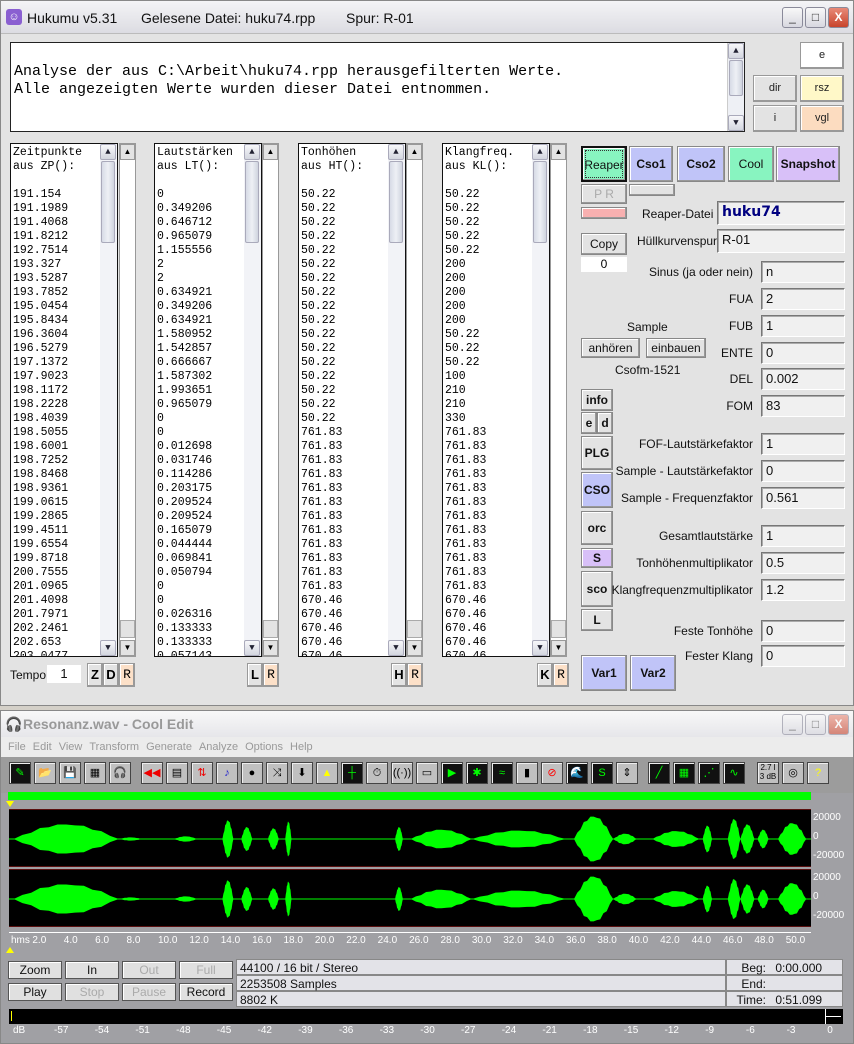 The width and height of the screenshot is (854, 1044). Describe the element at coordinates (301, 747) in the screenshot. I see `menu-help: Help` at that location.